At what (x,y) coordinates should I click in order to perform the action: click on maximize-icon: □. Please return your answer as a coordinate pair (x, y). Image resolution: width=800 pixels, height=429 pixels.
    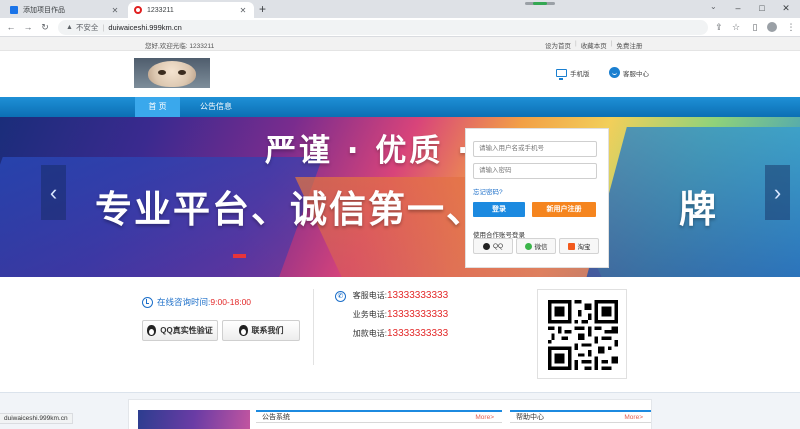
    Looking at the image, I should click on (762, 8).